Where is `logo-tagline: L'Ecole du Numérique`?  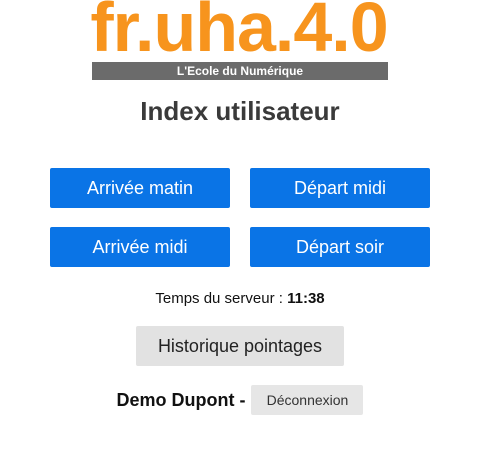 logo-tagline: L'Ecole du Numérique is located at coordinates (240, 71).